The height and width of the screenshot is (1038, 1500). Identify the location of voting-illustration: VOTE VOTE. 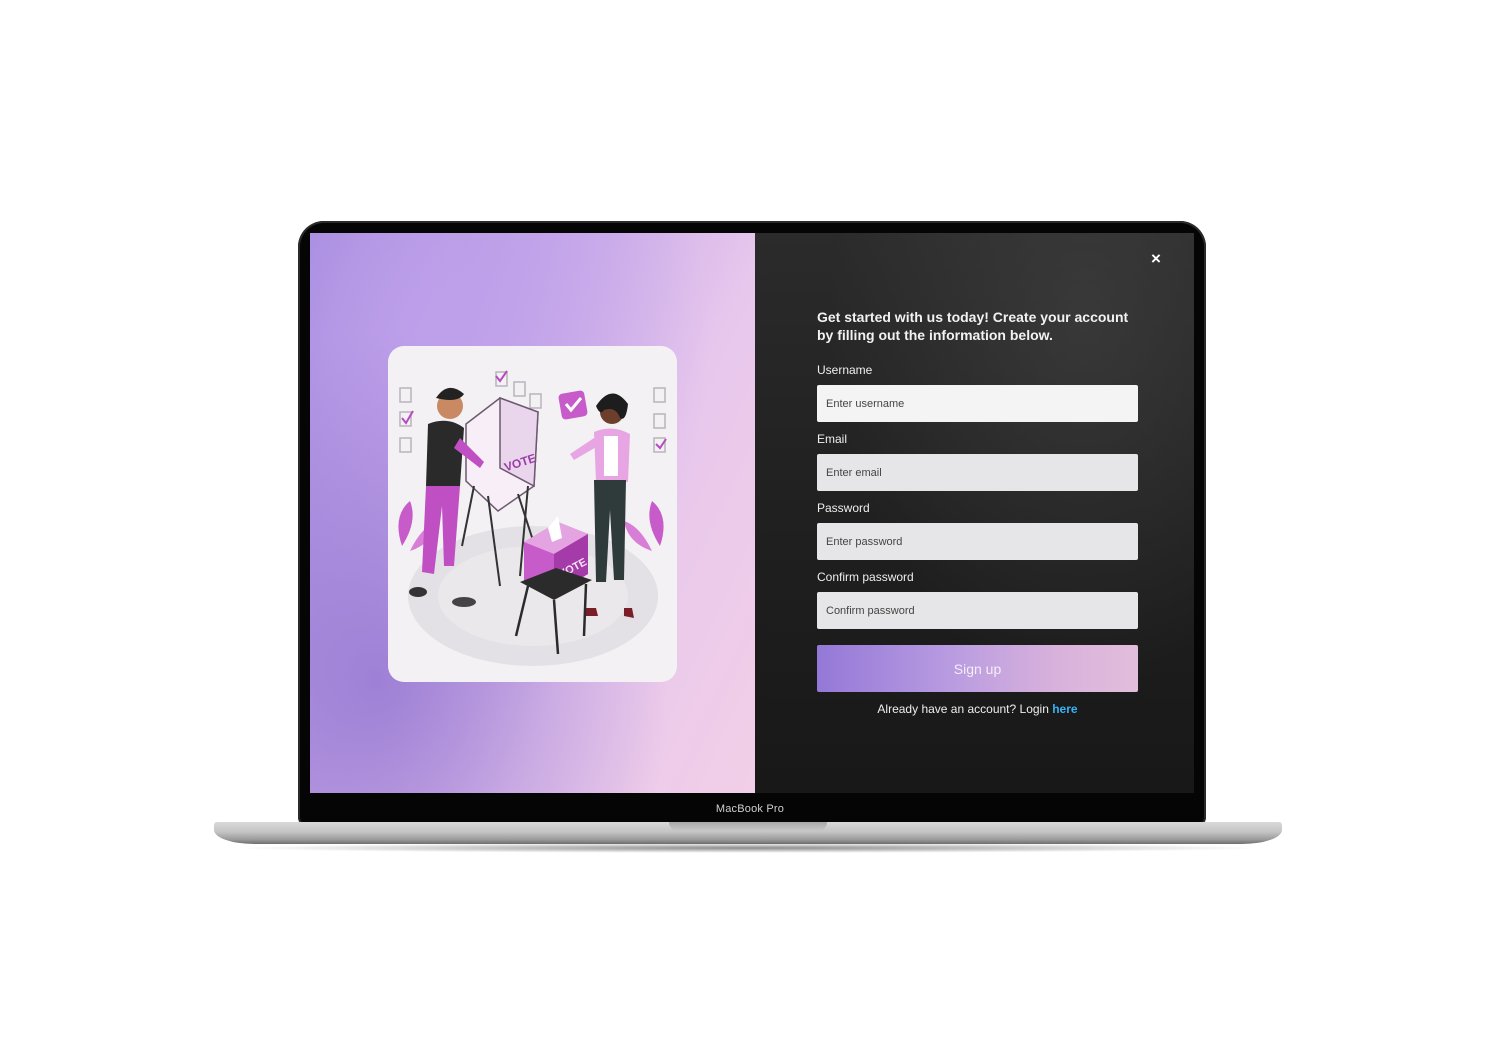
(532, 518).